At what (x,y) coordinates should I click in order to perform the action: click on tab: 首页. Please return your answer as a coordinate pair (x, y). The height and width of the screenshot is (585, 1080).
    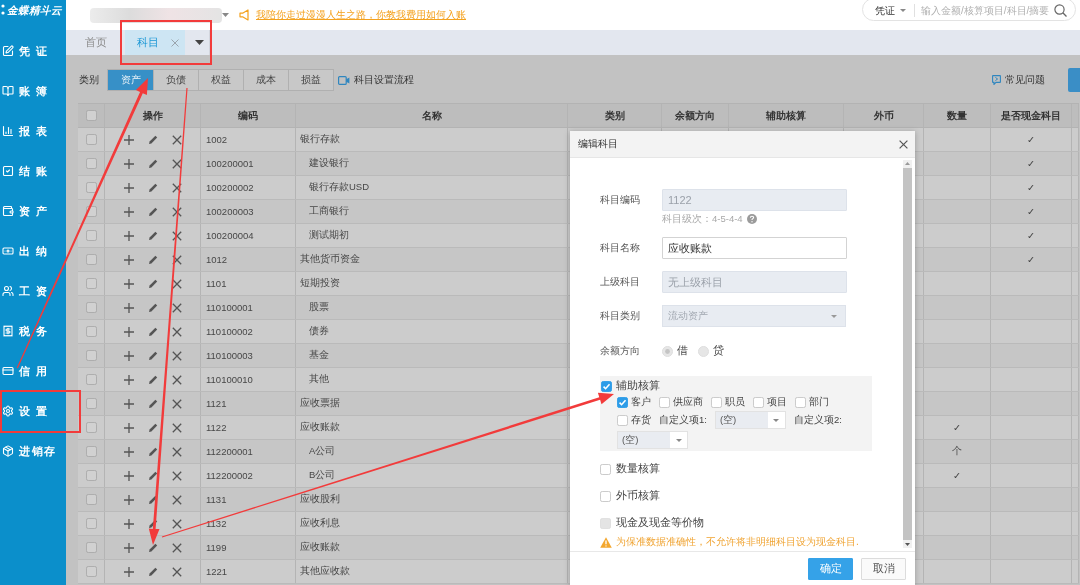
    Looking at the image, I should click on (96, 42).